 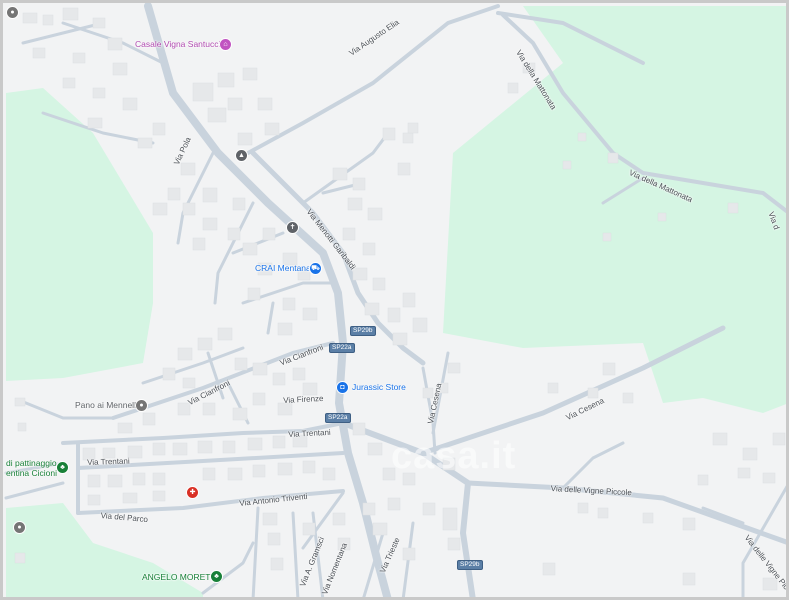 What do you see at coordinates (106, 405) in the screenshot?
I see `poi-label: Pano ai Mennelli` at bounding box center [106, 405].